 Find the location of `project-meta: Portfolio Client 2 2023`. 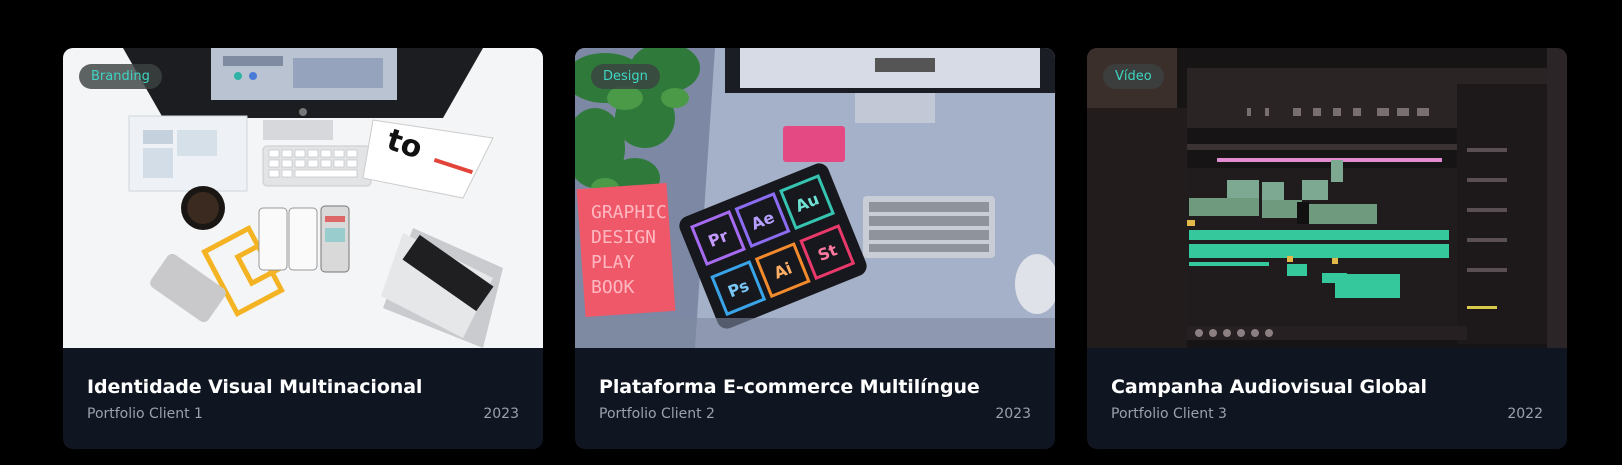

project-meta: Portfolio Client 2 2023 is located at coordinates (815, 414).